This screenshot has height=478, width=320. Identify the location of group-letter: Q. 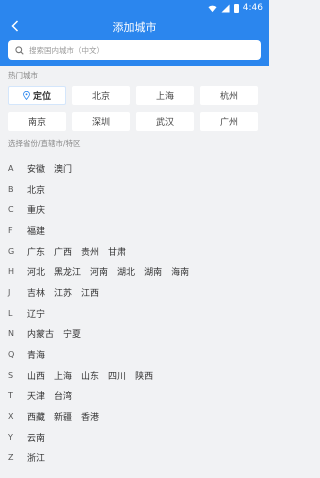
(11, 355).